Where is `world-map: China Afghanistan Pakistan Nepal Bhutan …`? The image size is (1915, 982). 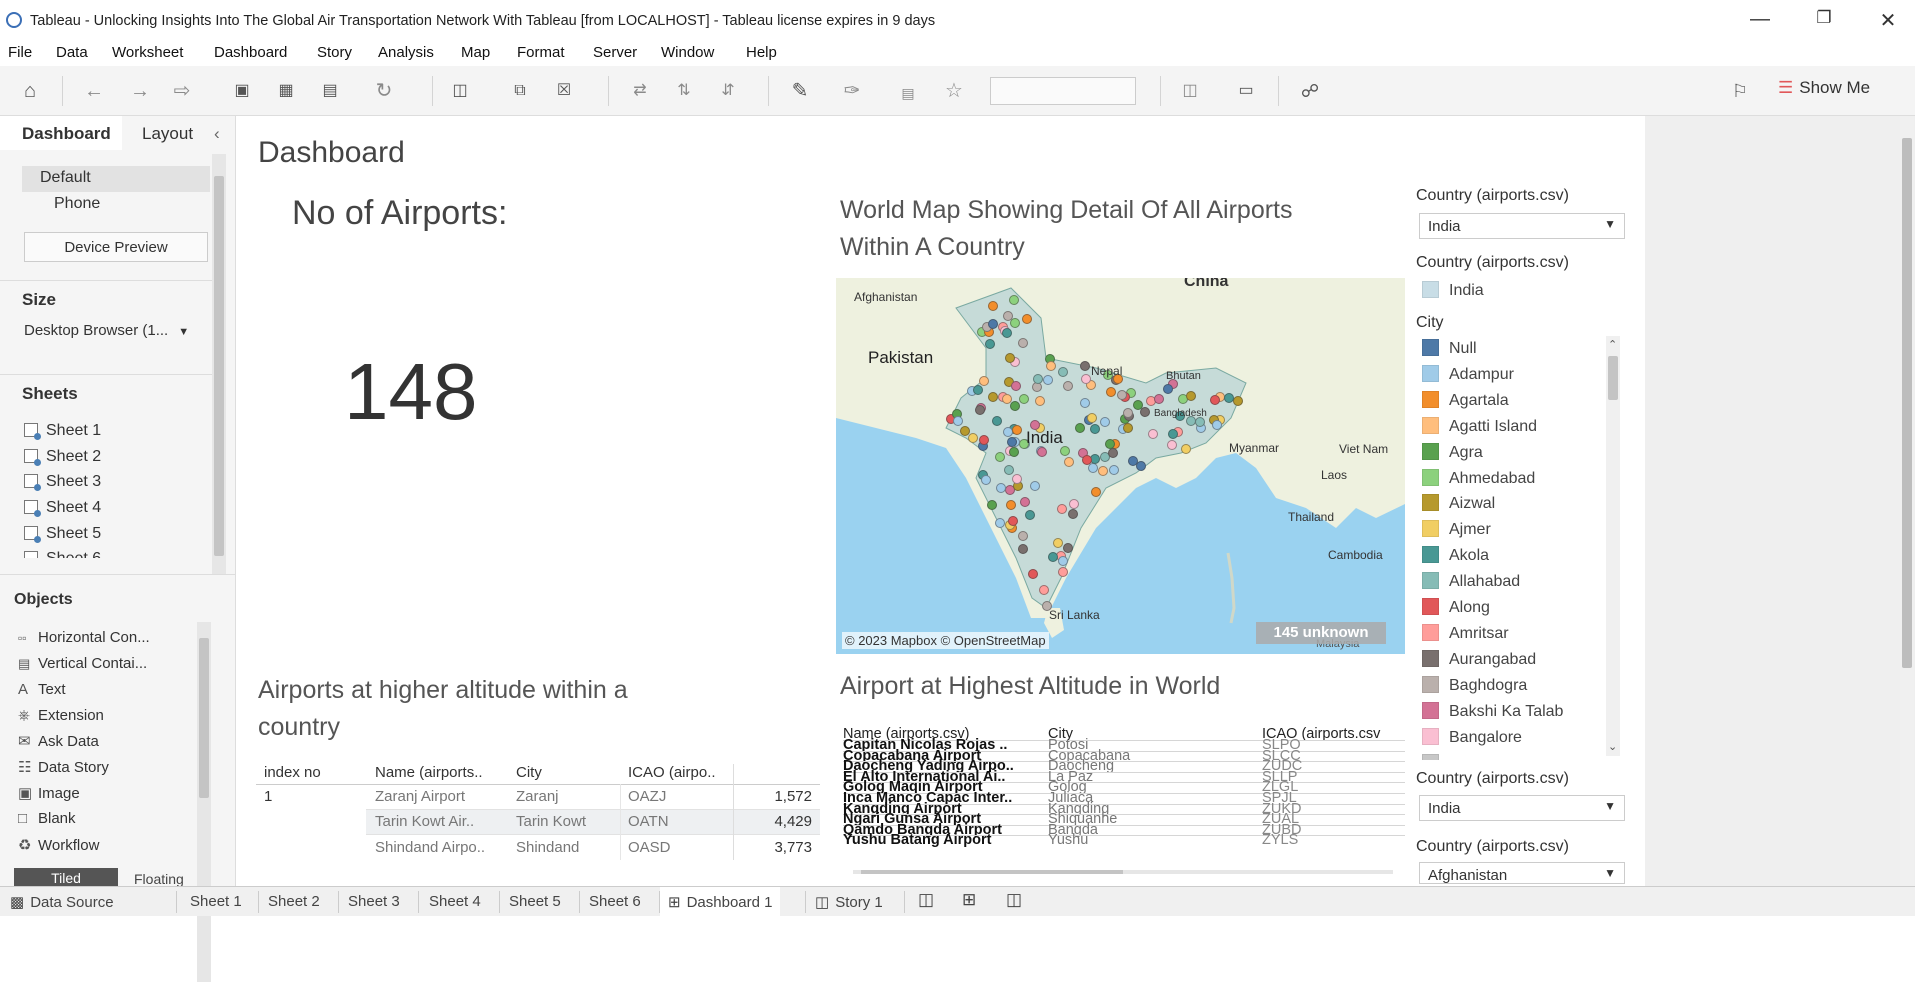 world-map: China Afghanistan Pakistan Nepal Bhutan … is located at coordinates (1120, 466).